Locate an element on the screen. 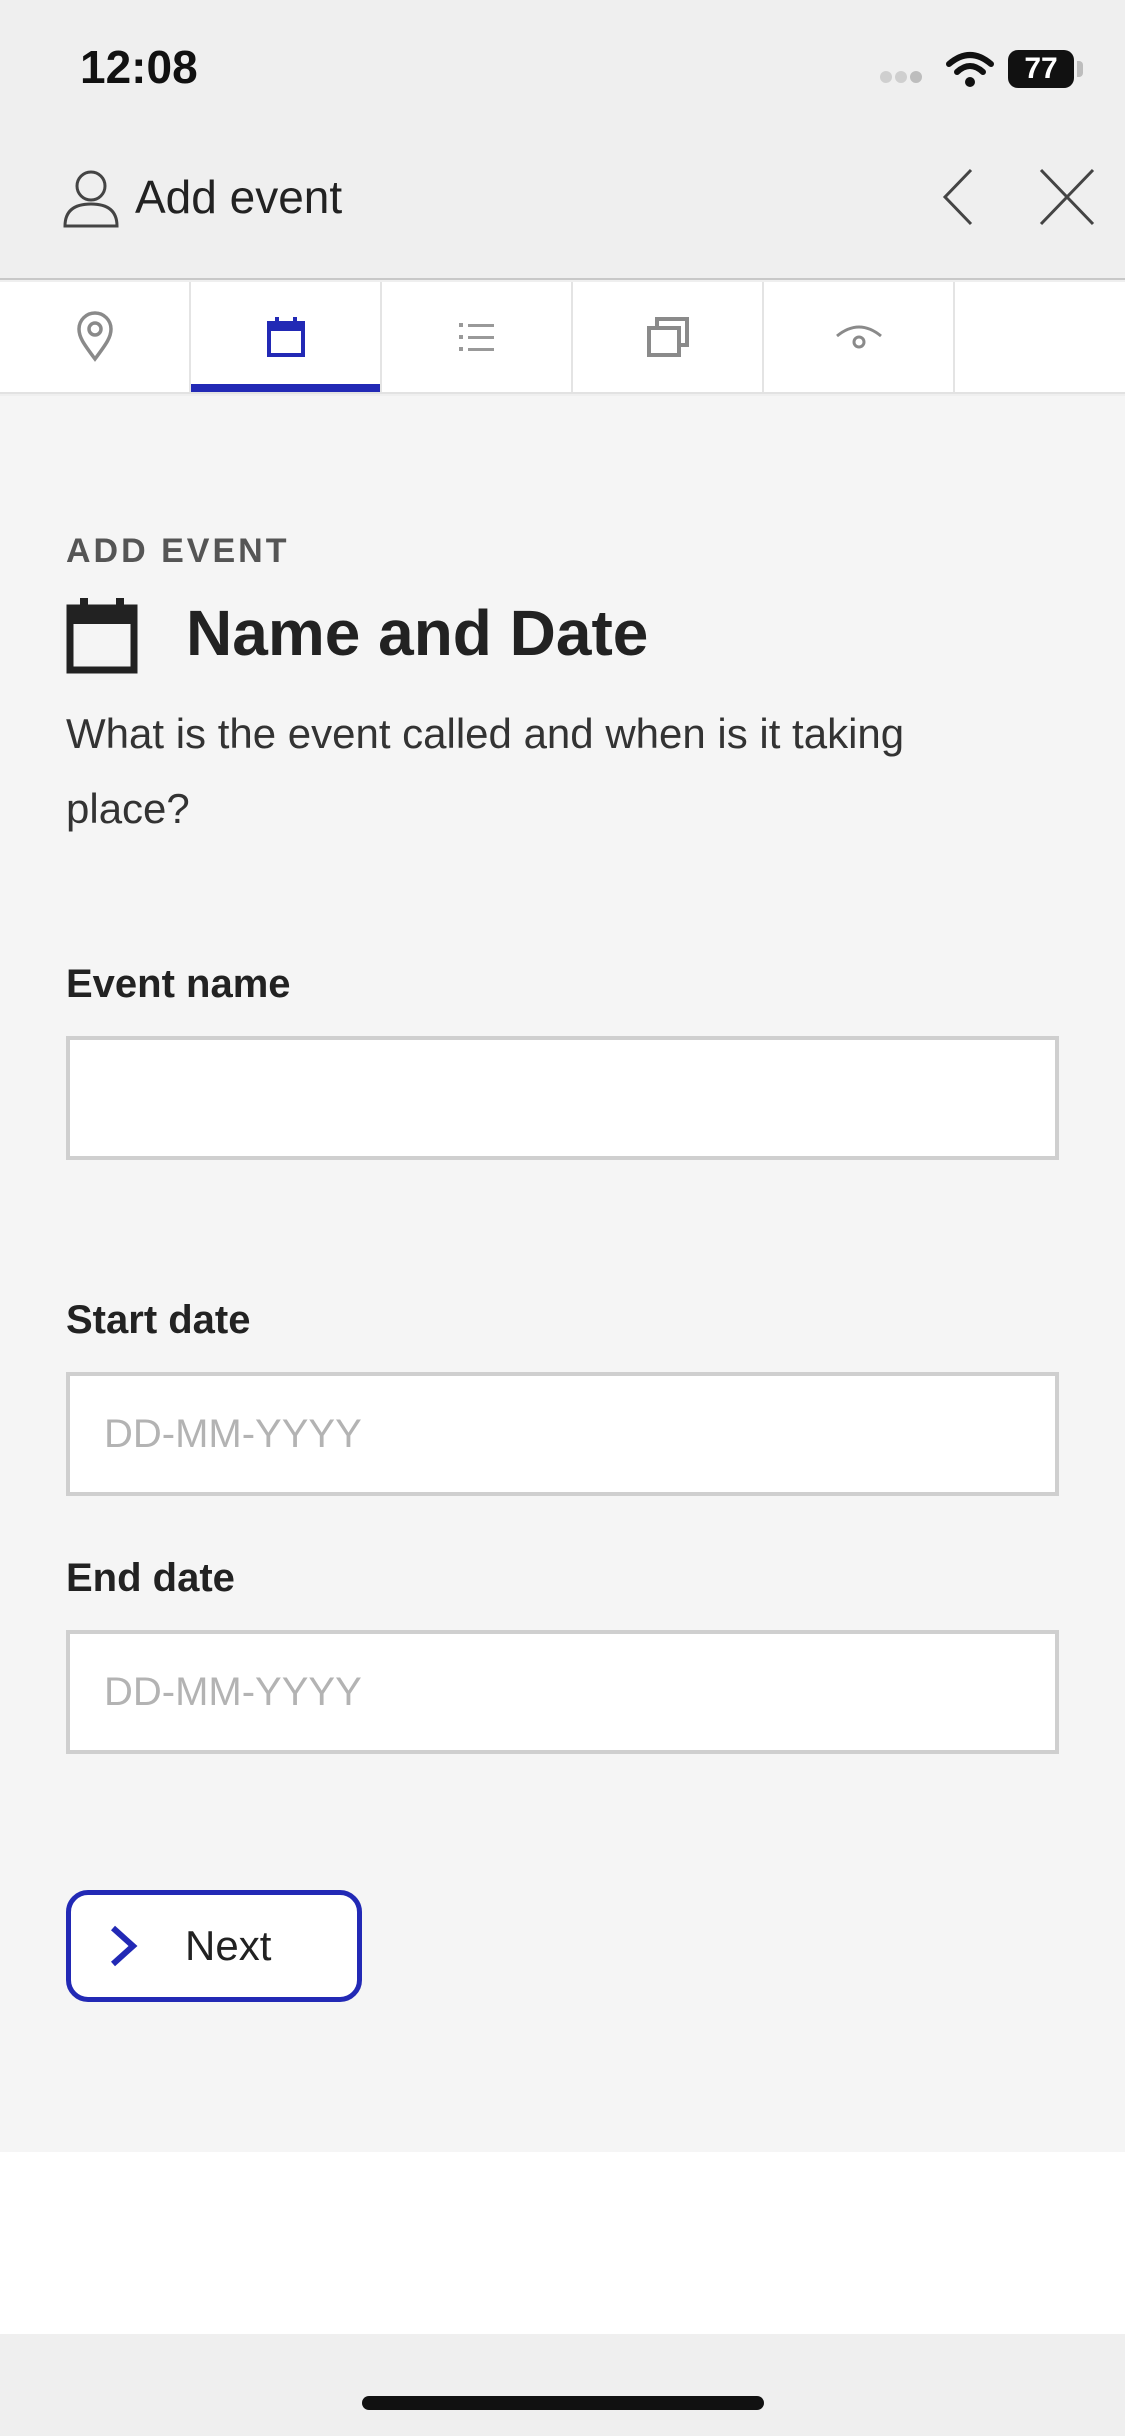 The width and height of the screenshot is (1125, 2436). event-name-label: Event name is located at coordinates (178, 984).